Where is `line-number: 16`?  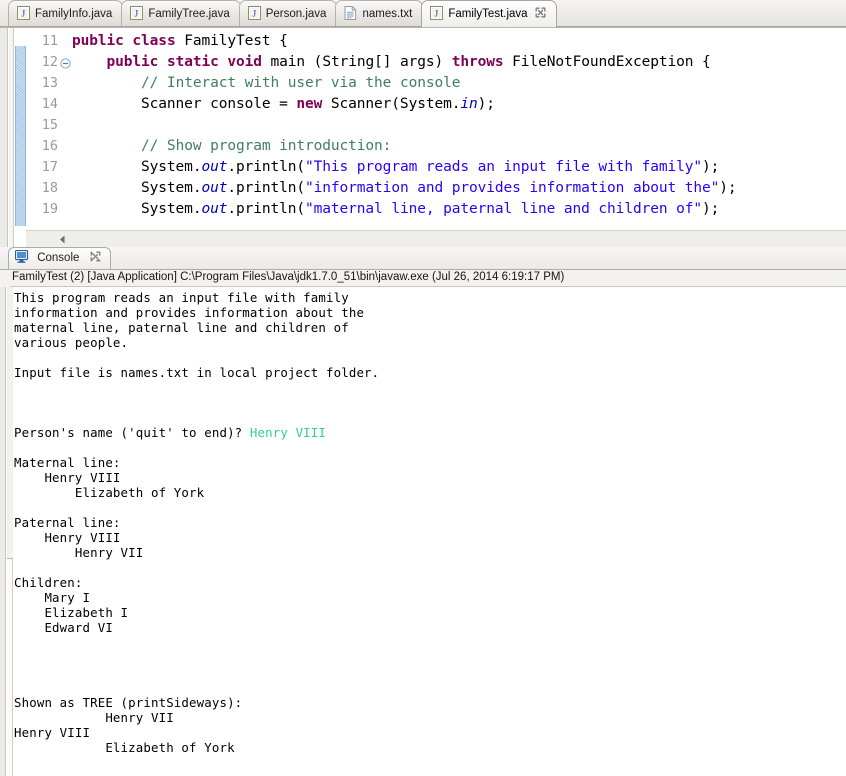 line-number: 16 is located at coordinates (49, 146).